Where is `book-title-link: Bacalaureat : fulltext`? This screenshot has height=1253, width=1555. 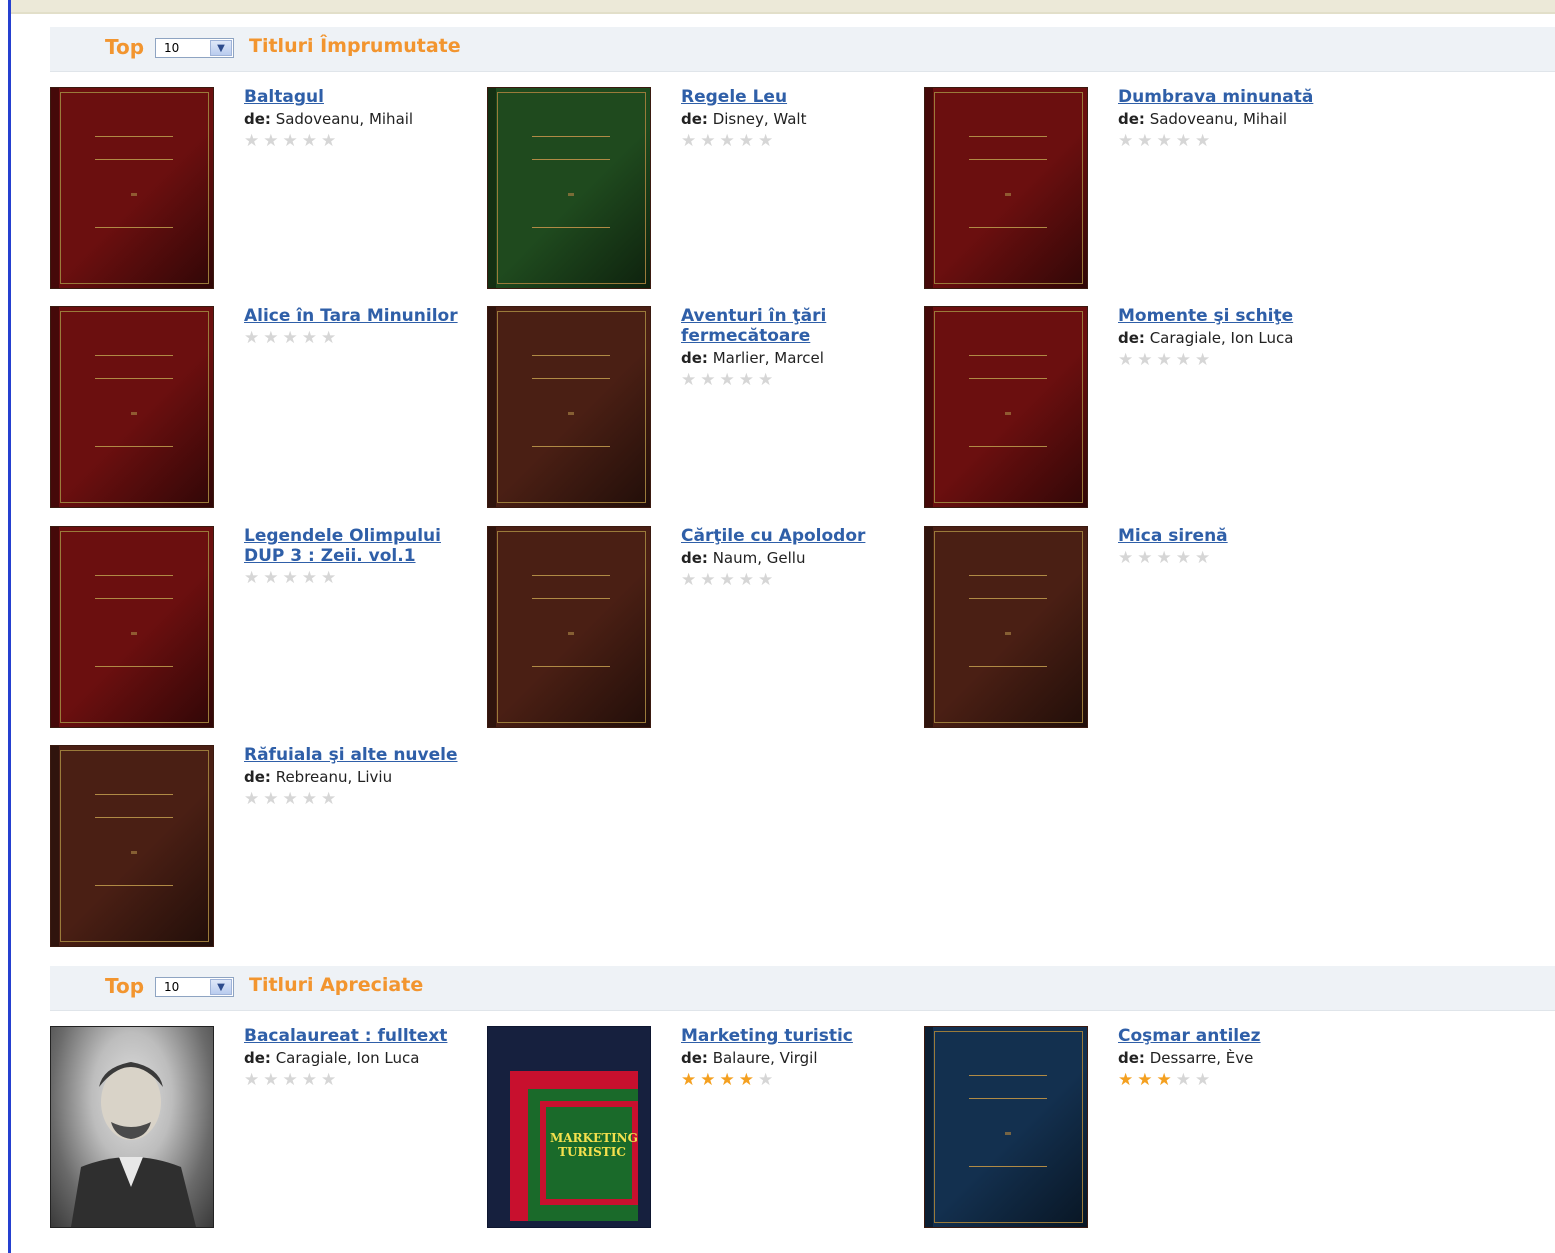
book-title-link: Bacalaureat : fulltext is located at coordinates (359, 1036).